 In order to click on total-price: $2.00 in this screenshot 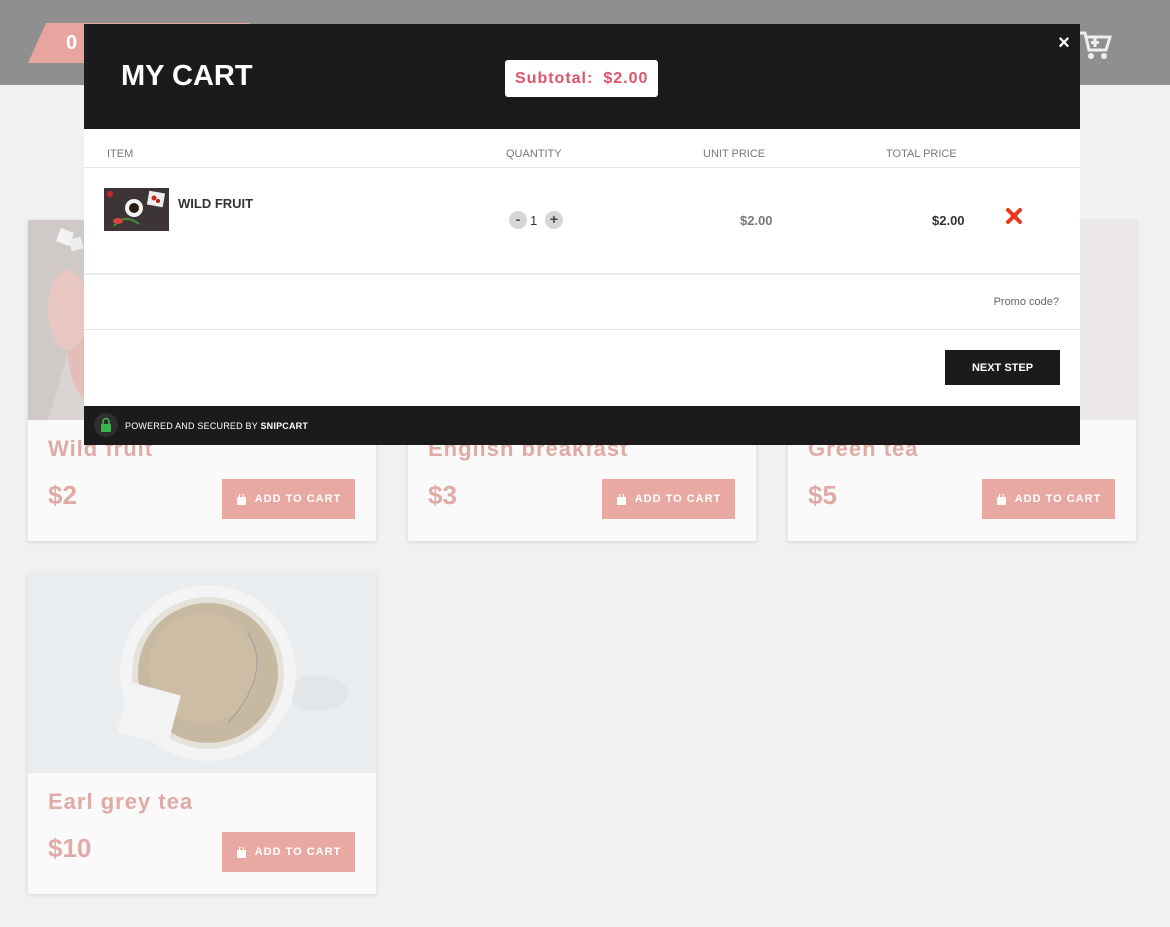, I will do `click(948, 220)`.